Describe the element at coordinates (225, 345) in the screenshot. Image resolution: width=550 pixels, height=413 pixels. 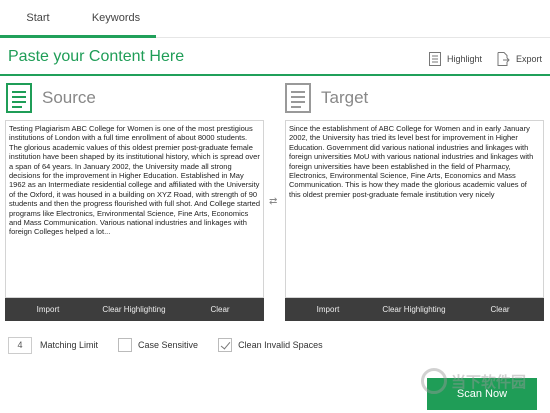
I see `clean-invalid-spaces-checkbox` at that location.